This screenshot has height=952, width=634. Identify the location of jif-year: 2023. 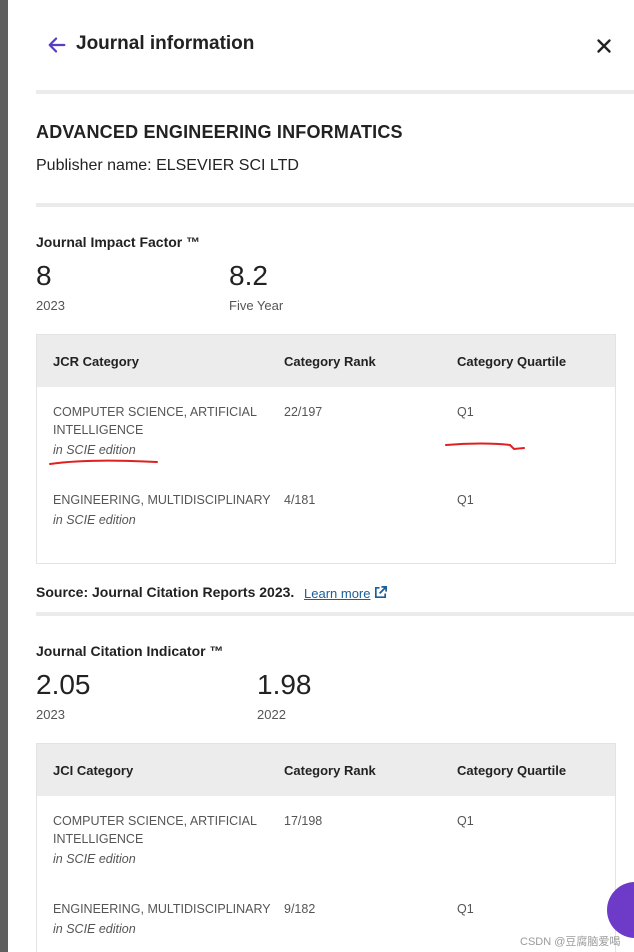
(50, 305).